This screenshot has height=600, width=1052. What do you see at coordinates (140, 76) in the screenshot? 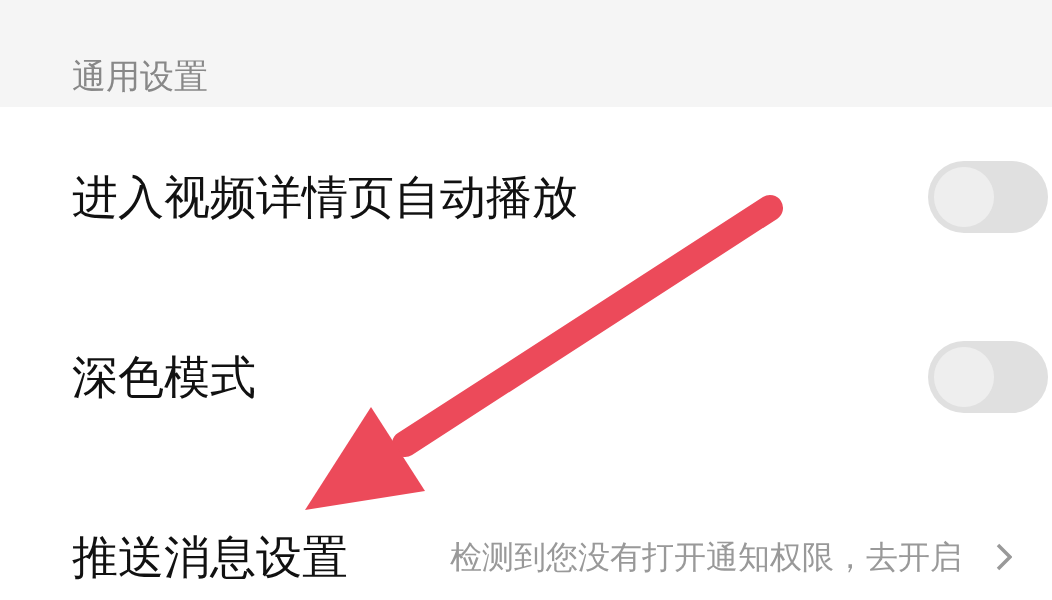
I see `section-title: 通用设置` at bounding box center [140, 76].